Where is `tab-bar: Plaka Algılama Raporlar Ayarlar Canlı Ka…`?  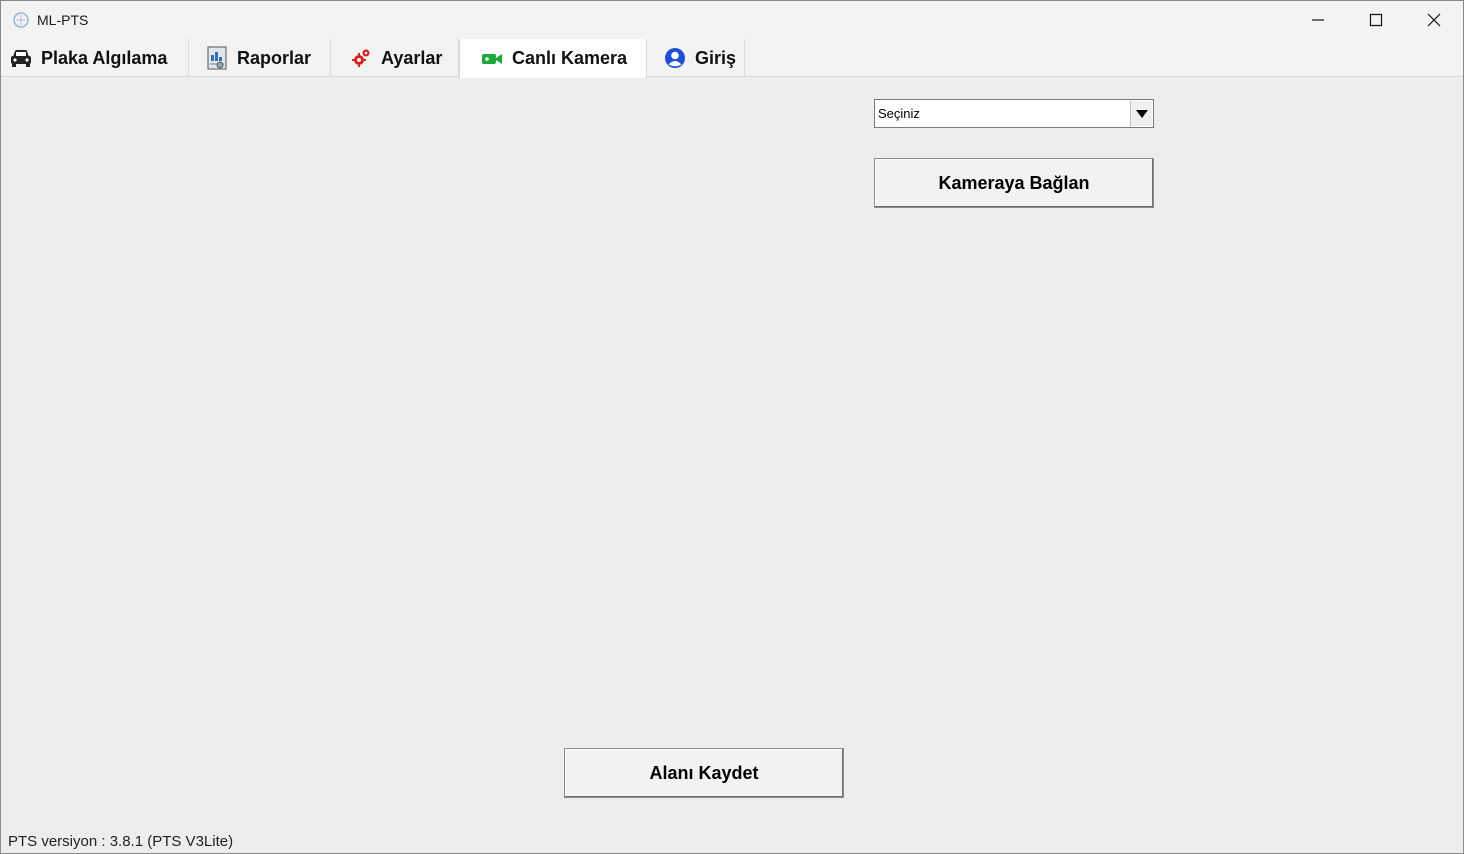
tab-bar: Plaka Algılama Raporlar Ayarlar Canlı Ka… is located at coordinates (732, 58).